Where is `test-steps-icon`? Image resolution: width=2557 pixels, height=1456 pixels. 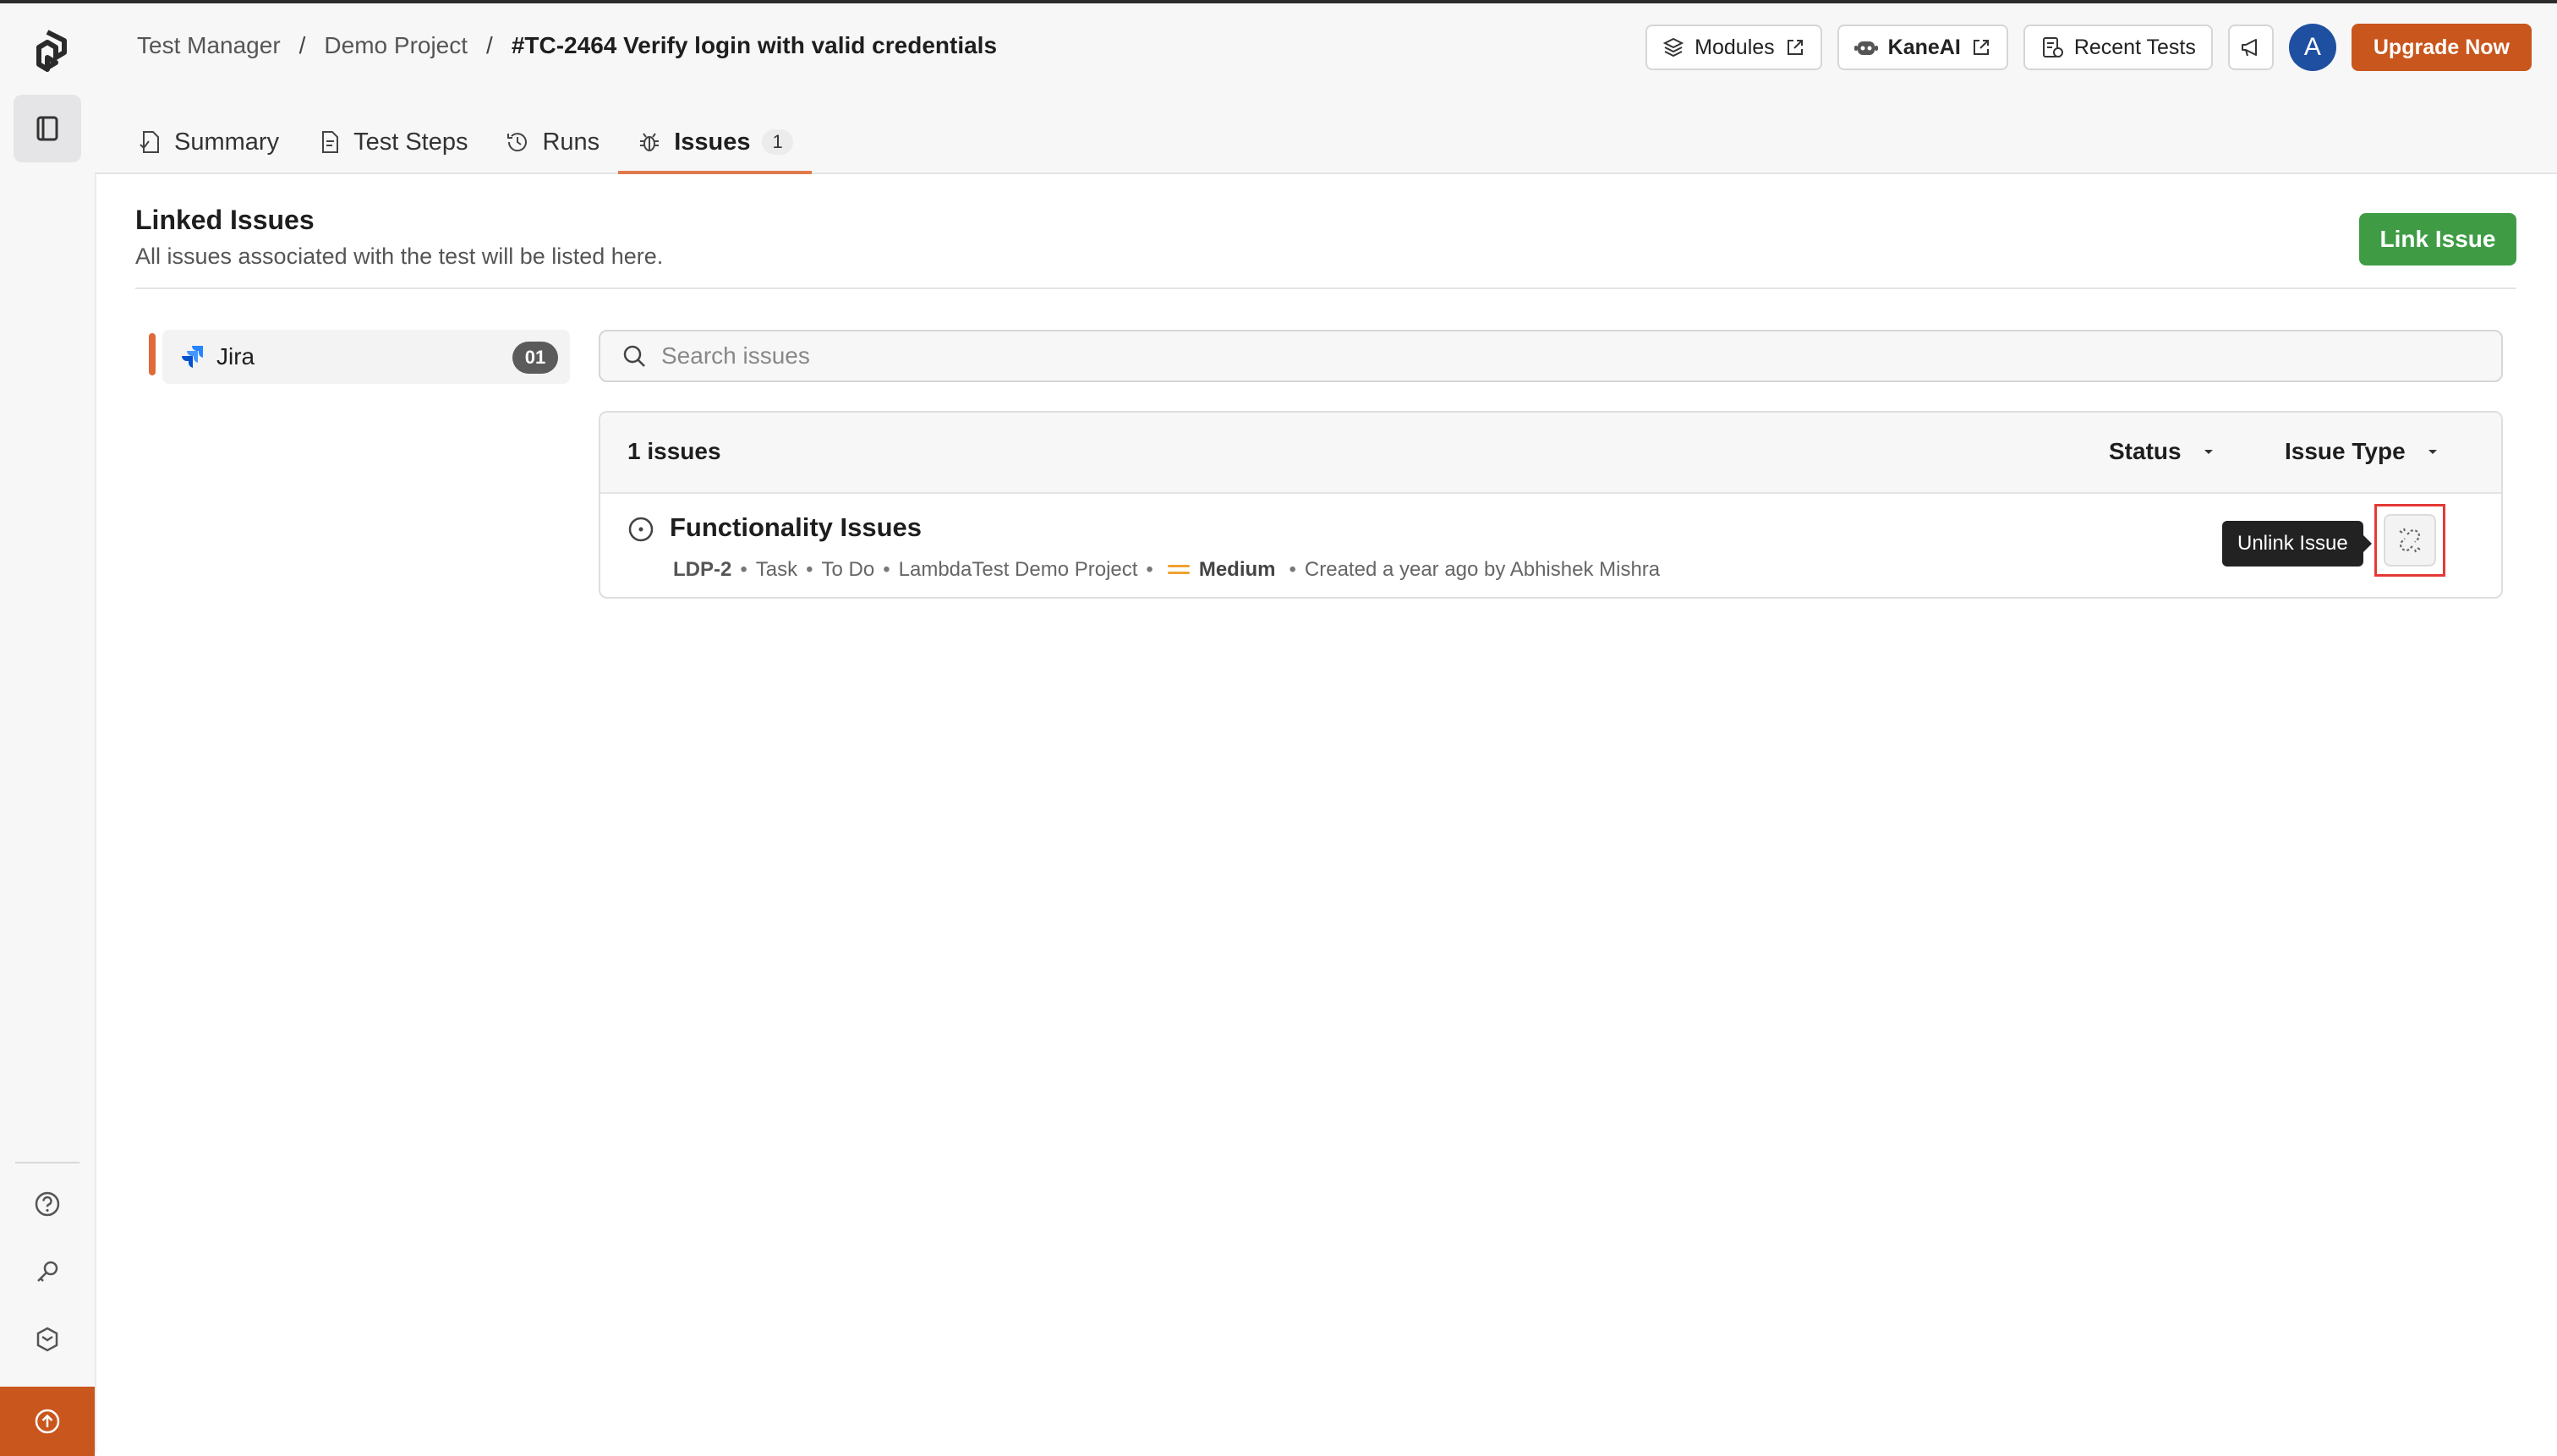
test-steps-icon is located at coordinates (330, 142).